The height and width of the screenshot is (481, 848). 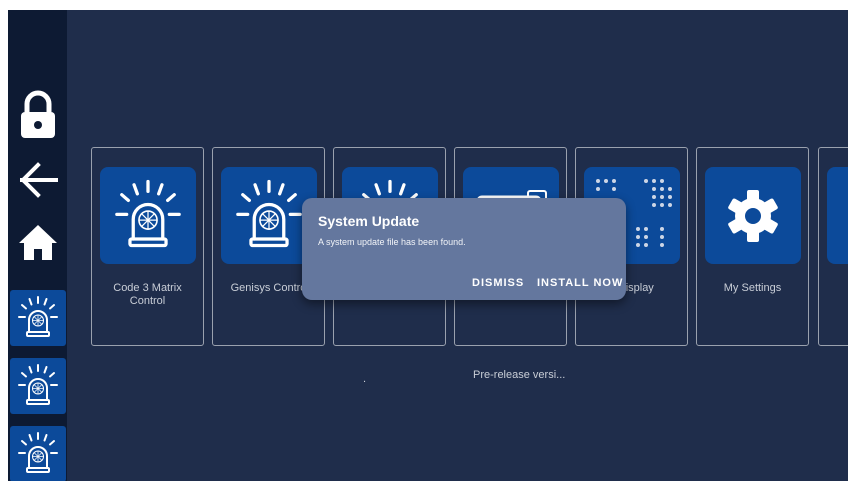 I want to click on dismiss-button: DISMISS, so click(x=498, y=283).